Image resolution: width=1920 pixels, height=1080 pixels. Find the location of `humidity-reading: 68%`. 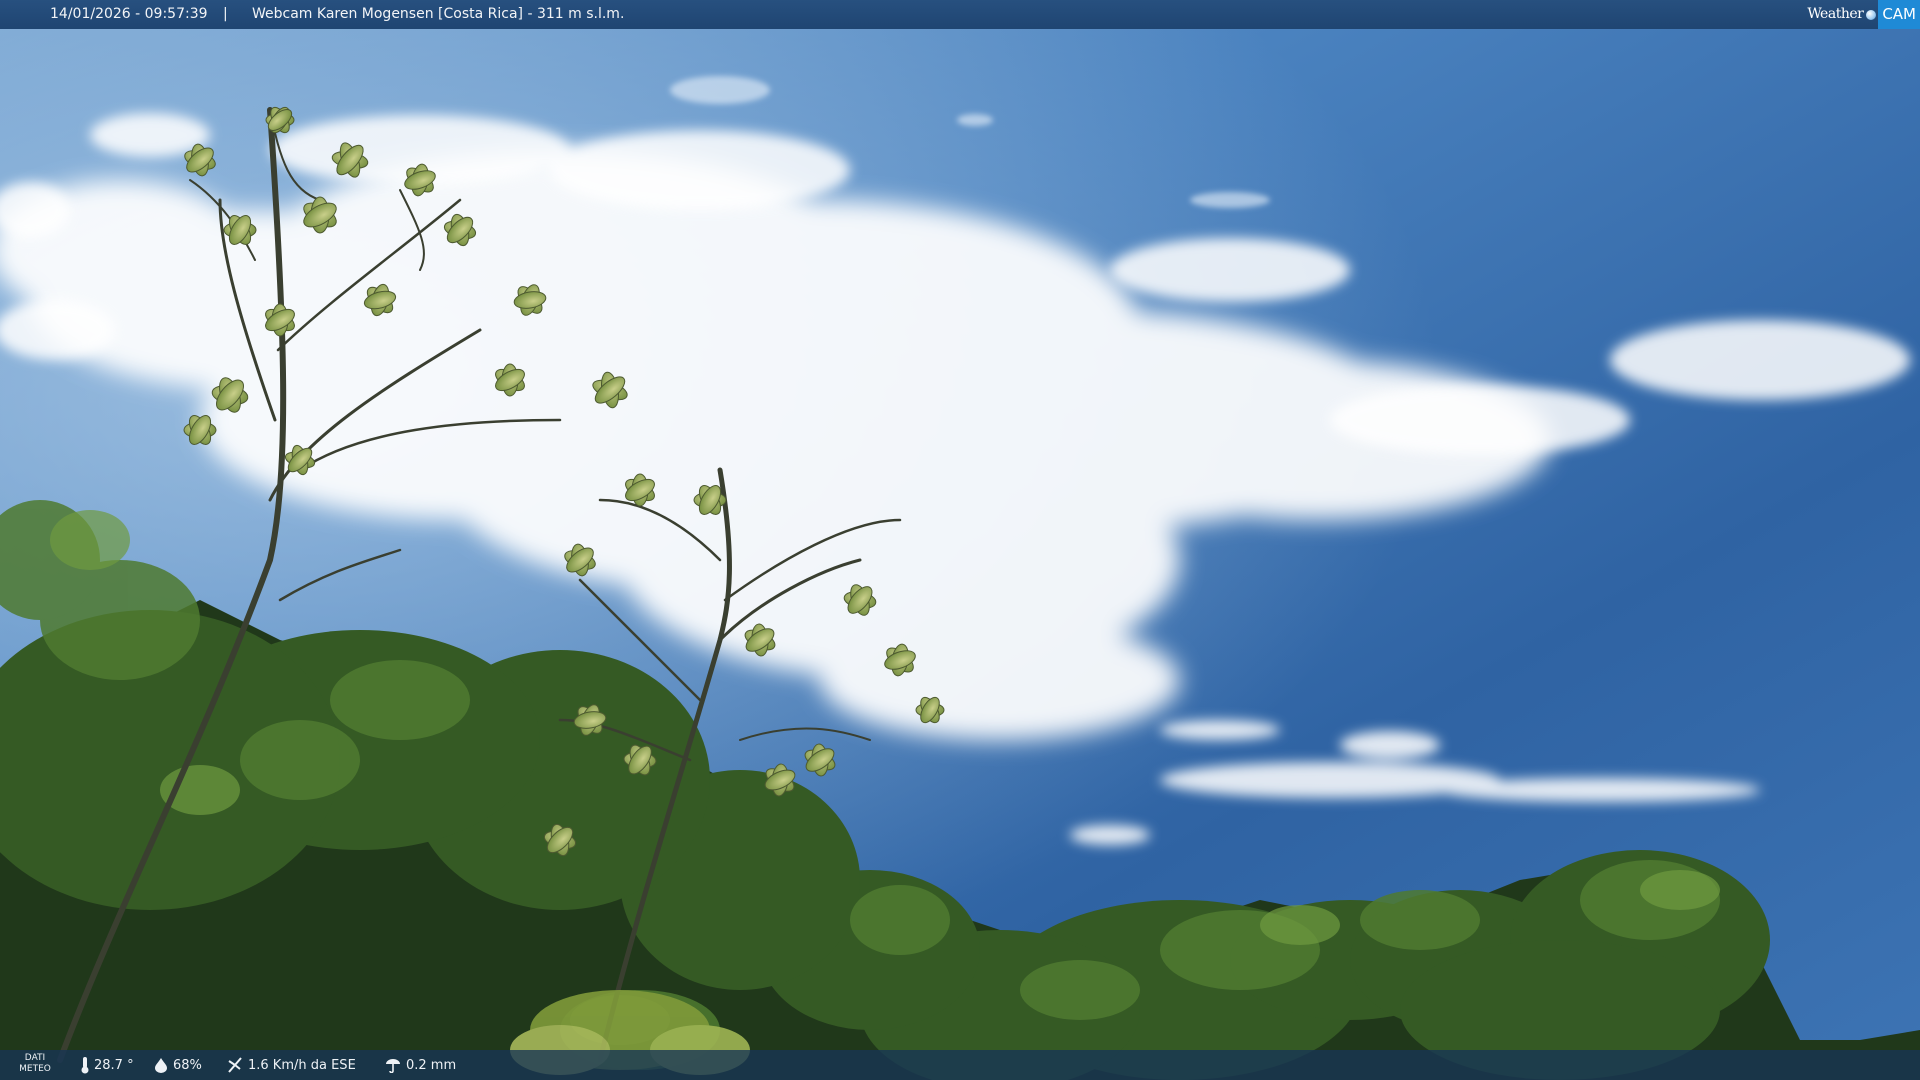

humidity-reading: 68% is located at coordinates (177, 1065).